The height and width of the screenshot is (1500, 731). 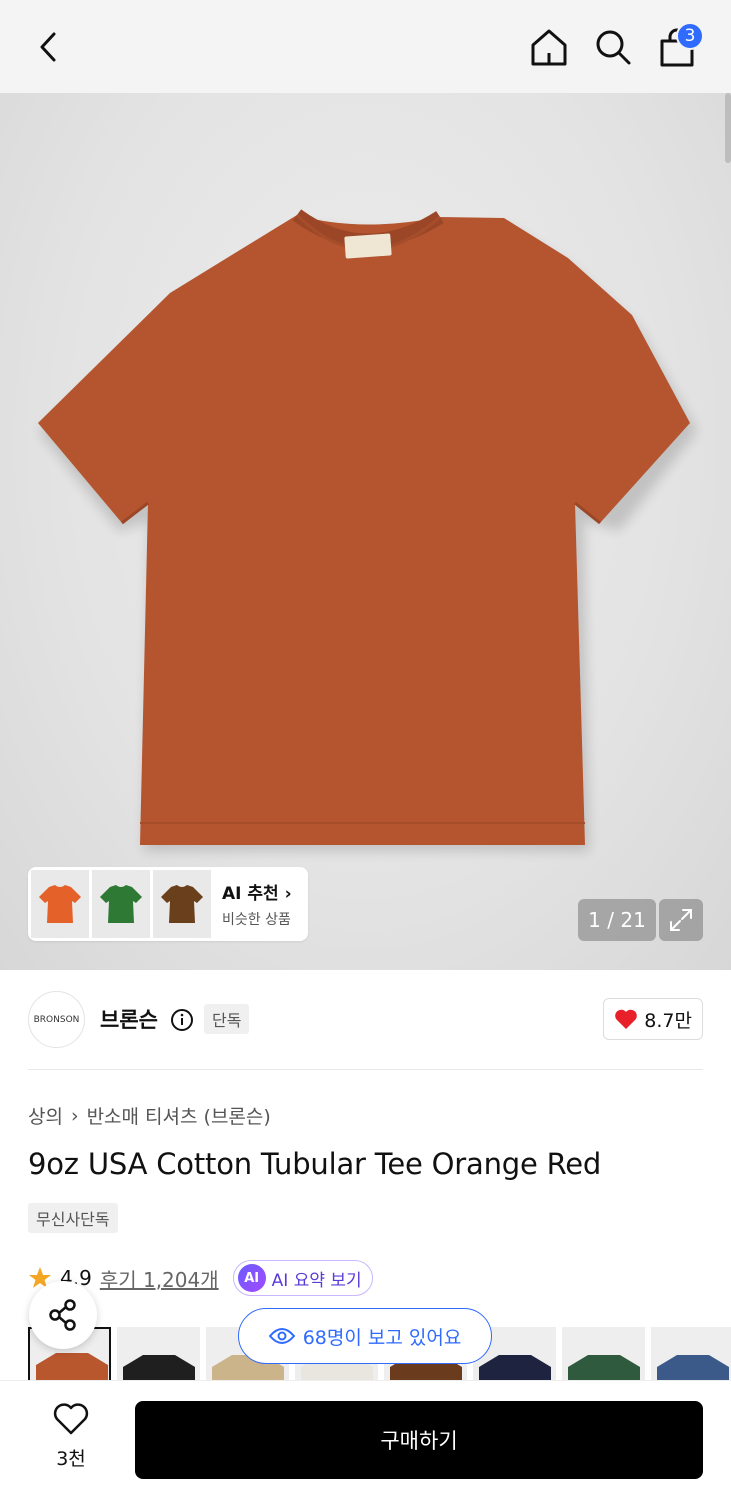 I want to click on share-button, so click(x=63, y=1315).